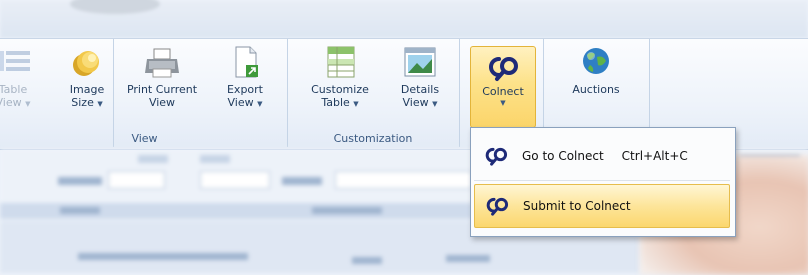 The height and width of the screenshot is (275, 808). What do you see at coordinates (373, 138) in the screenshot?
I see `customization-group-label: Customization` at bounding box center [373, 138].